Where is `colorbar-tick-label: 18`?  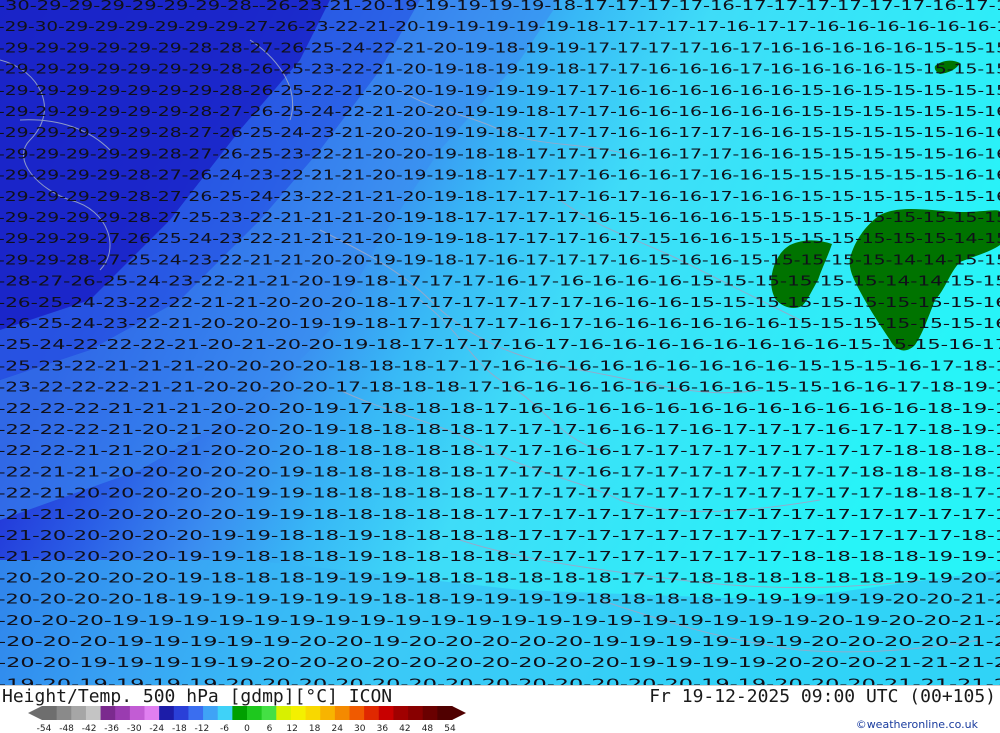 colorbar-tick-label: 18 is located at coordinates (314, 728).